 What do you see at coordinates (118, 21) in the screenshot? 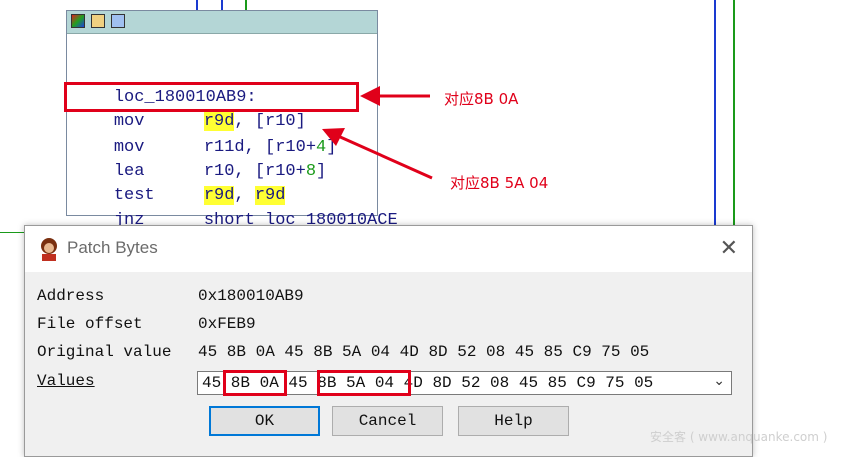
I see `graph-window-icon` at bounding box center [118, 21].